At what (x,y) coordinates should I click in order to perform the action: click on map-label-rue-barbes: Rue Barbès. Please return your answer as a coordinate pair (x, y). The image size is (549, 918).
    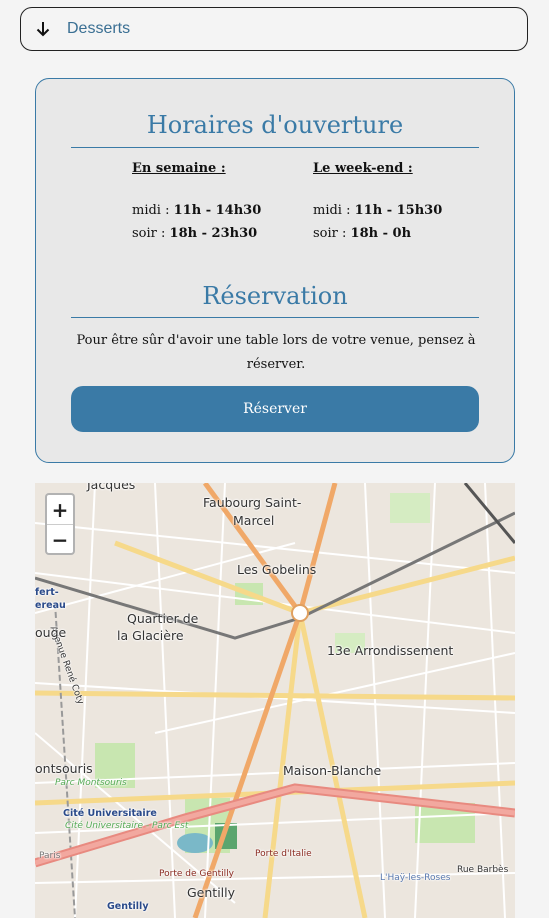
    Looking at the image, I should click on (483, 870).